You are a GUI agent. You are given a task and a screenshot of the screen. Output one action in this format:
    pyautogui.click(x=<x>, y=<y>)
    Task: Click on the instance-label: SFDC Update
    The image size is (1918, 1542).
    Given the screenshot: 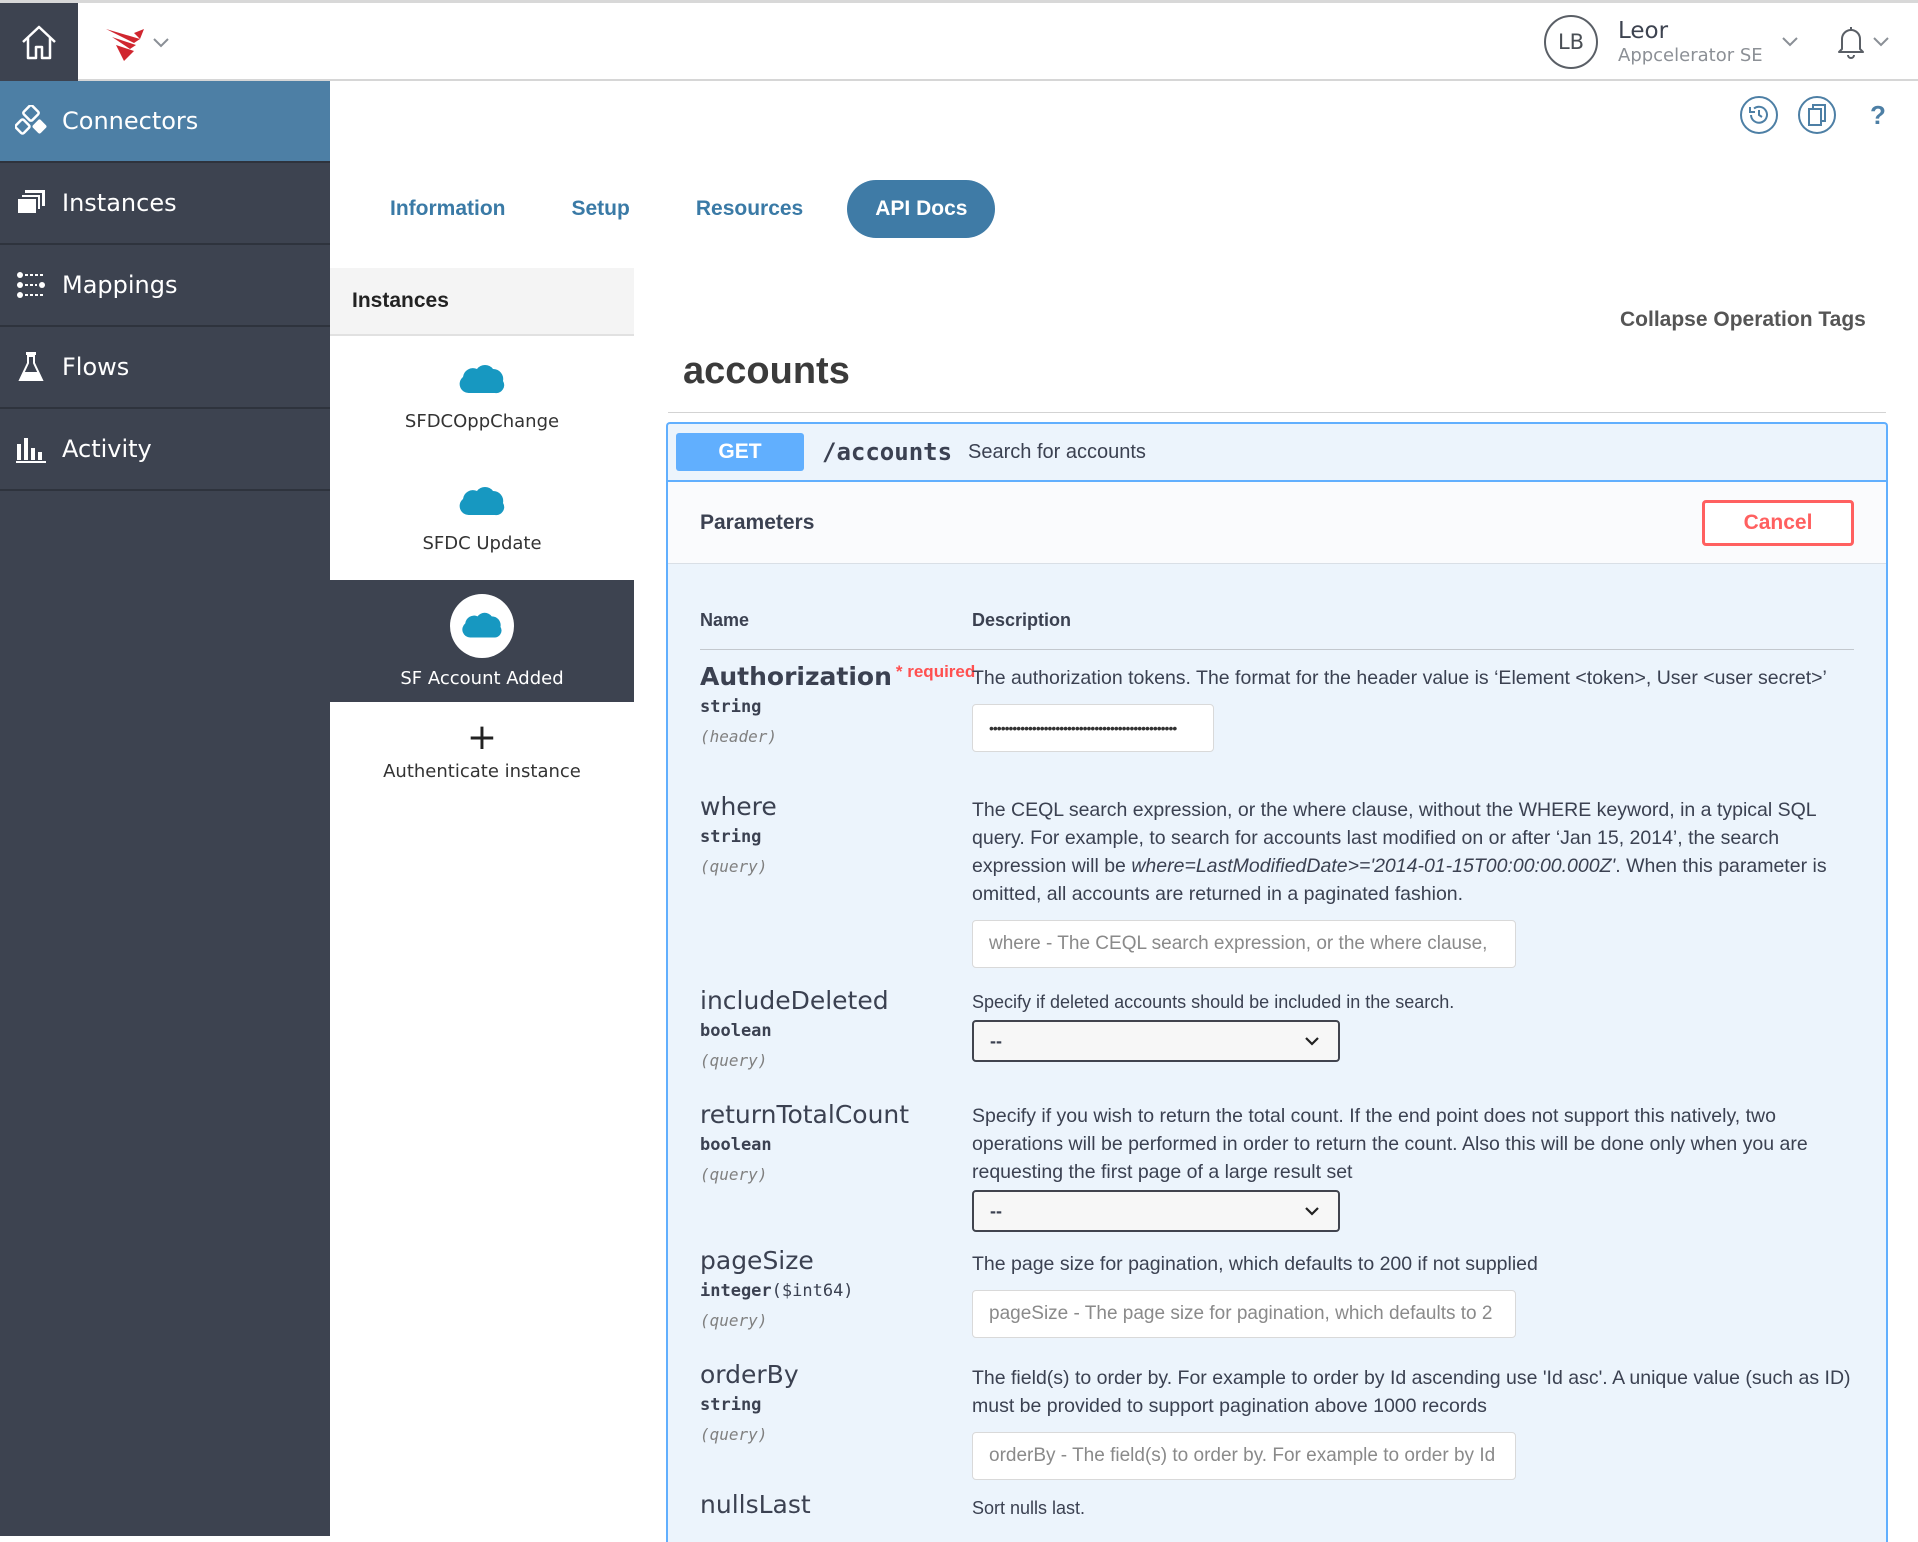 What is the action you would take?
    pyautogui.click(x=482, y=543)
    